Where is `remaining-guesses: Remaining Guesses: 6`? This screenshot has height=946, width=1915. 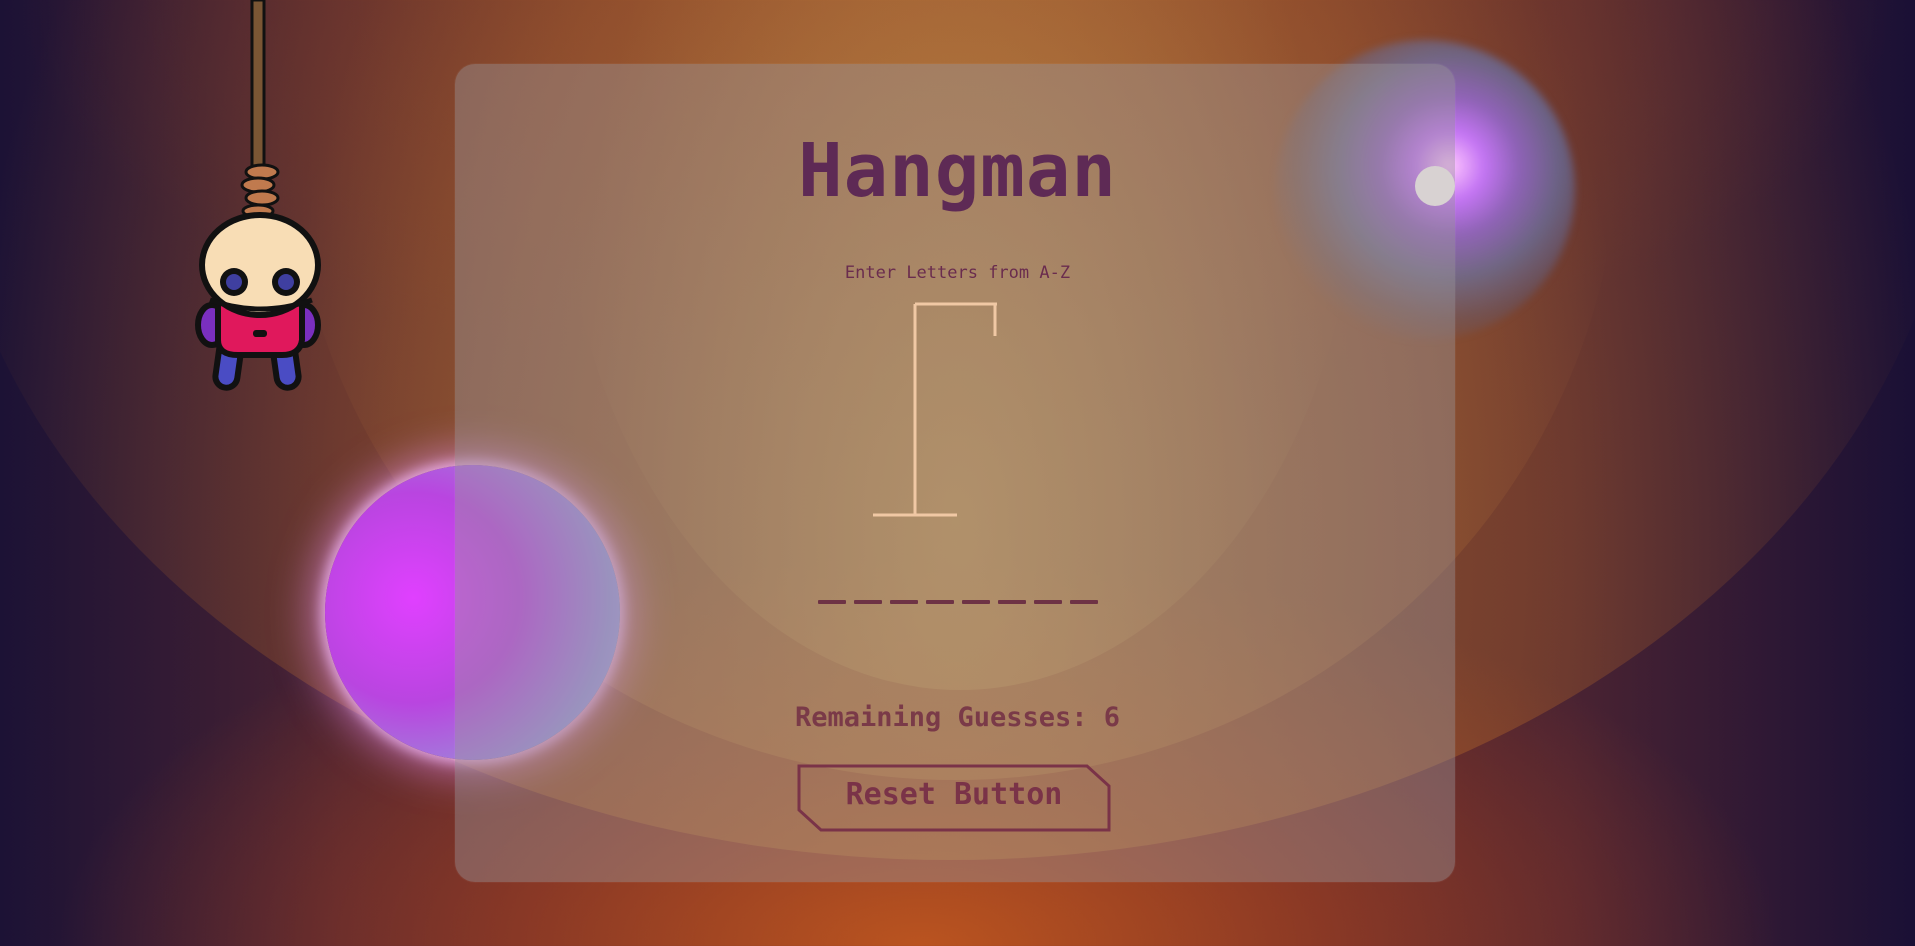
remaining-guesses: Remaining Guesses: 6 is located at coordinates (957, 717).